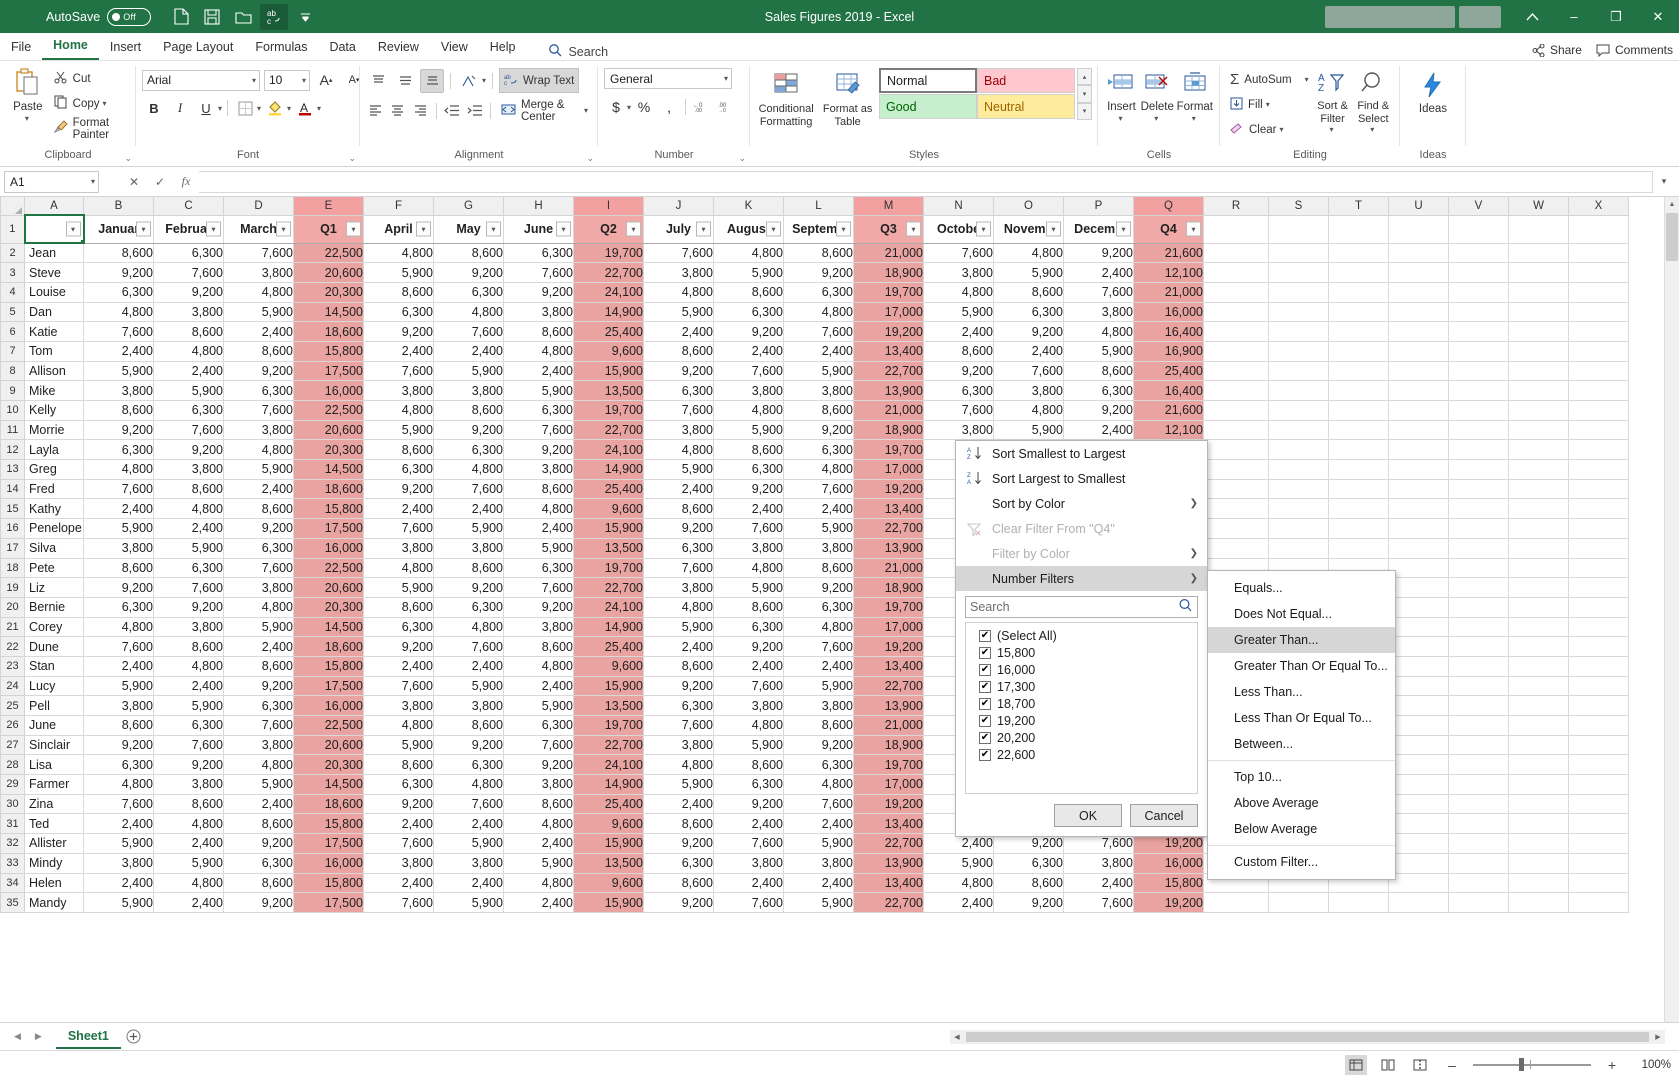 The image size is (1679, 1078). Describe the element at coordinates (118, 548) in the screenshot. I see `cell-January: 3,800` at that location.